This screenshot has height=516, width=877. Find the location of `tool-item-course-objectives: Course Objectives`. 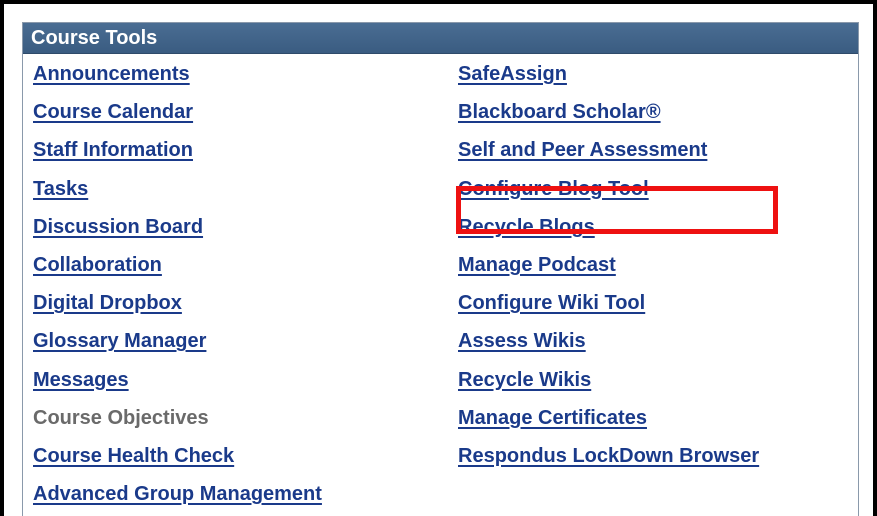

tool-item-course-objectives: Course Objectives is located at coordinates (121, 417).